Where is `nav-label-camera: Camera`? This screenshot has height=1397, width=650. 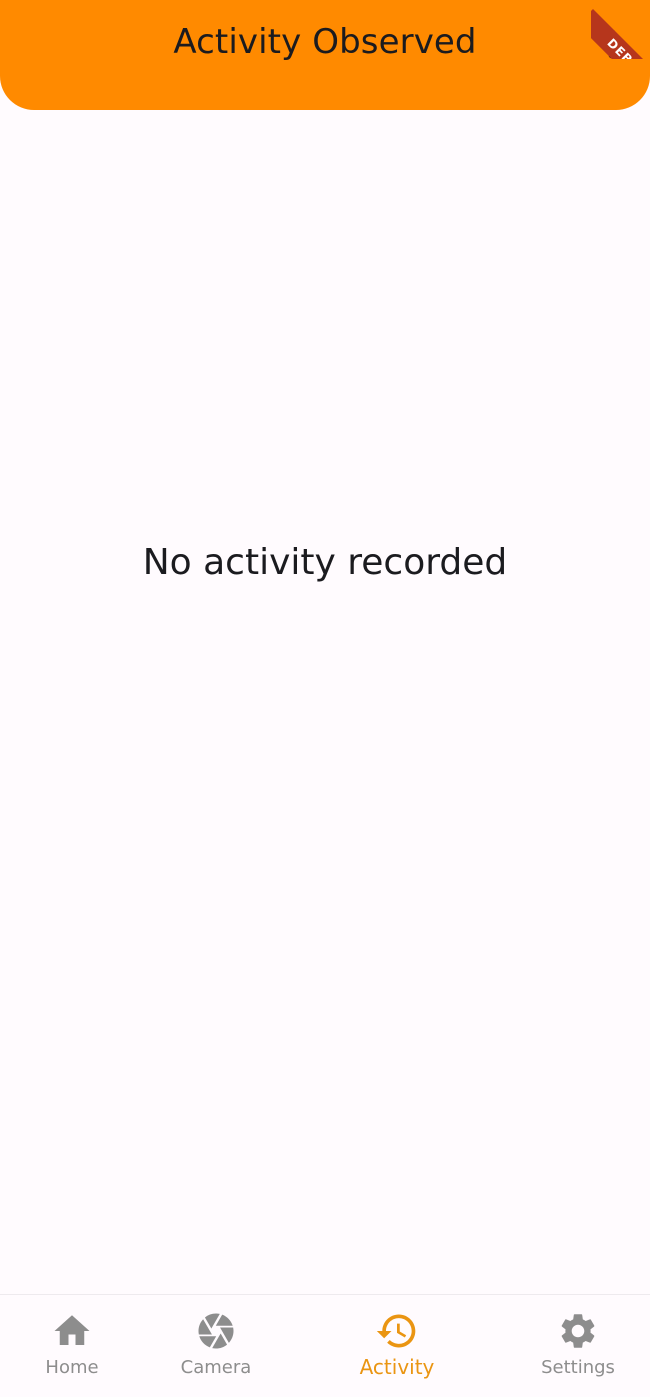
nav-label-camera: Camera is located at coordinates (216, 1367).